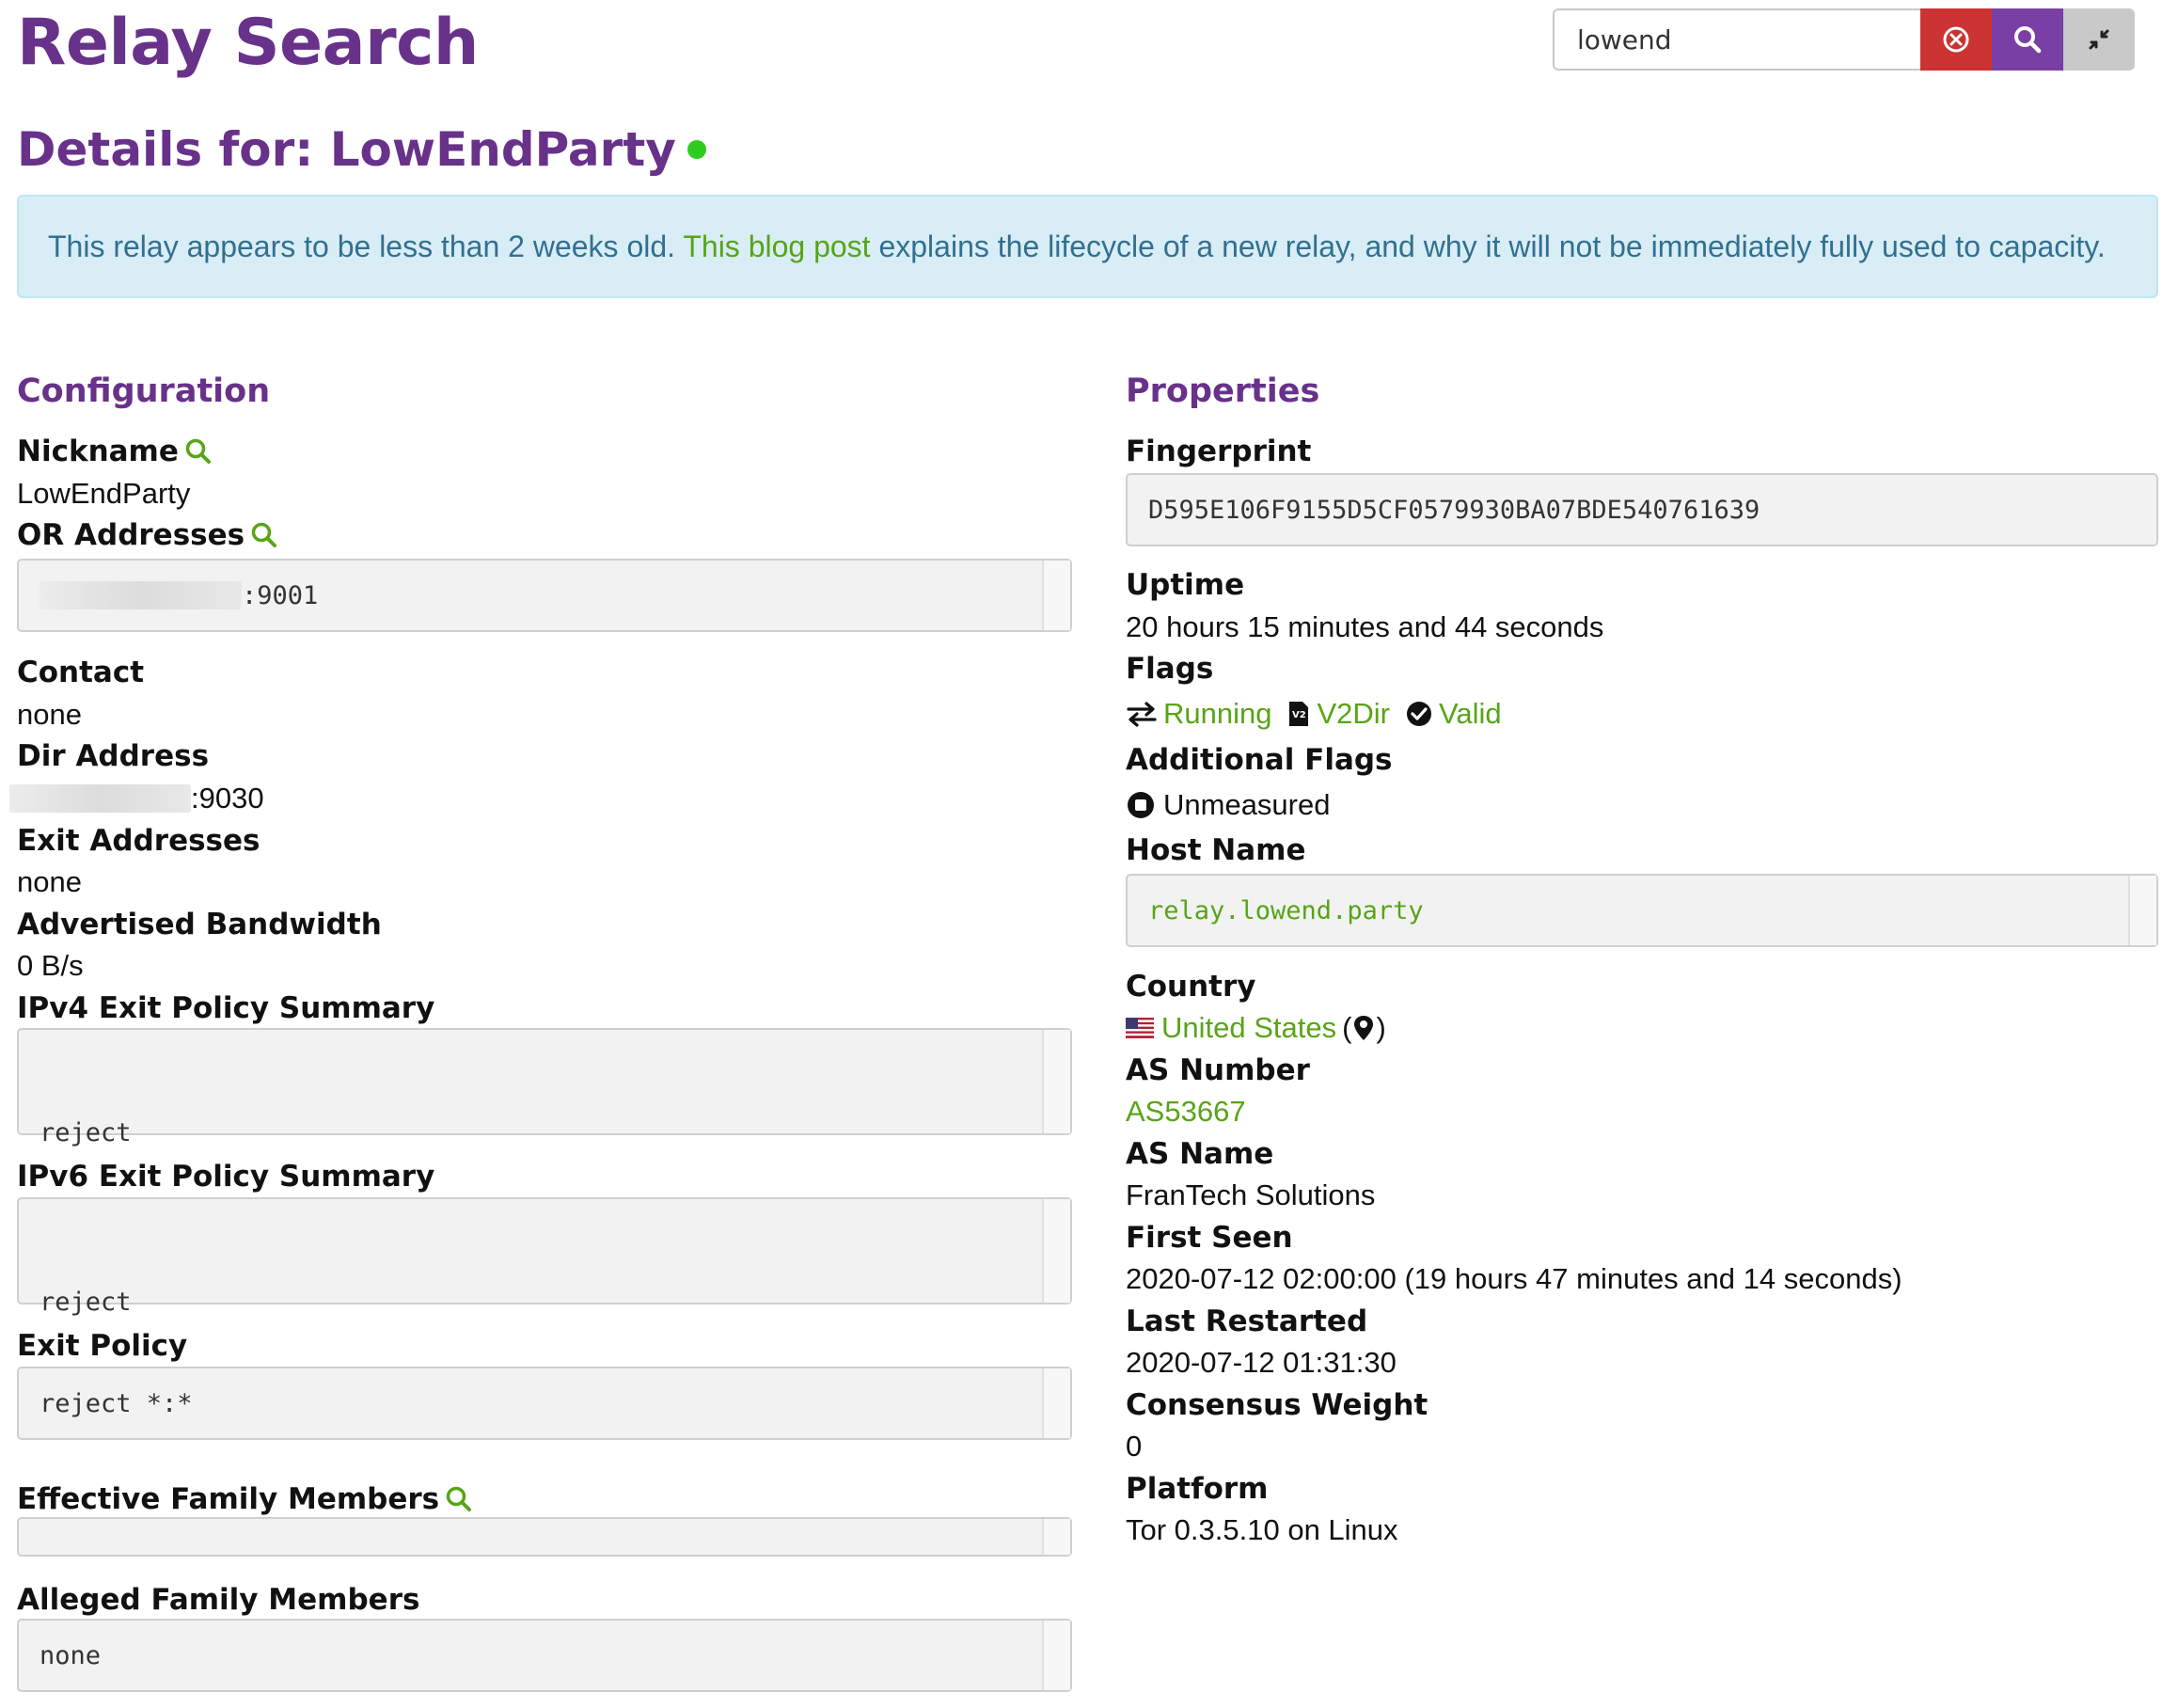  Describe the element at coordinates (86, 1303) in the screenshot. I see `ipv6-policy-line: reject` at that location.